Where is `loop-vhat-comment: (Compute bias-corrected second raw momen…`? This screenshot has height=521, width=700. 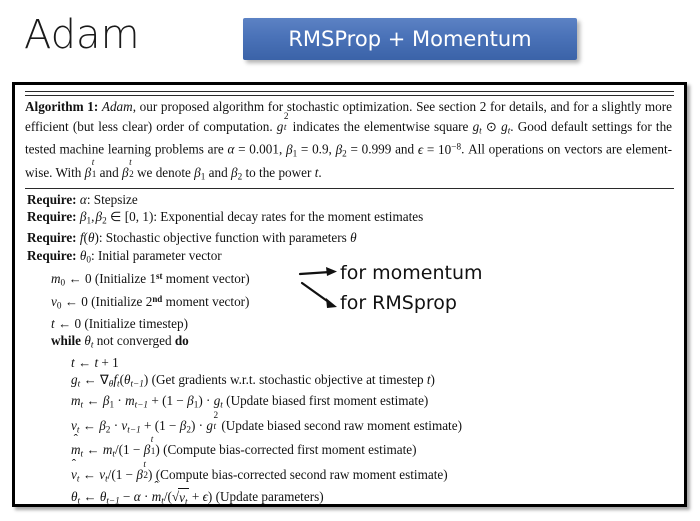 loop-vhat-comment: (Compute bias-corrected second raw momen… is located at coordinates (301, 474).